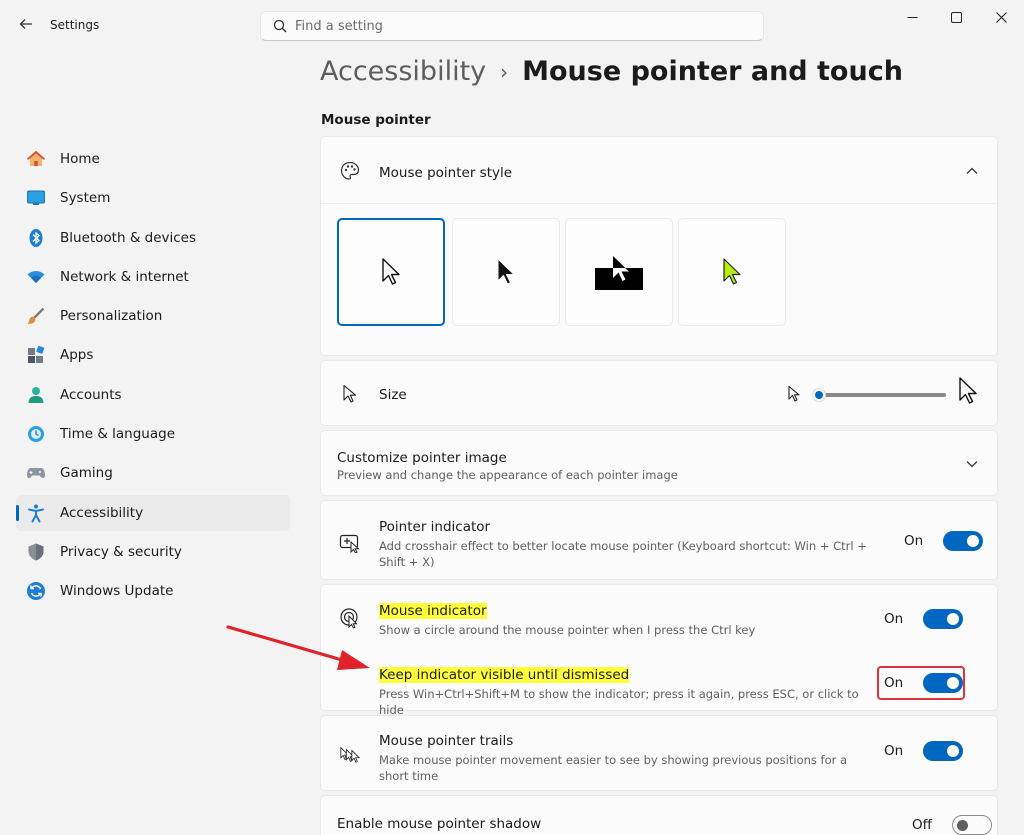  What do you see at coordinates (124, 276) in the screenshot?
I see `sidebar-item-label: Network & internet` at bounding box center [124, 276].